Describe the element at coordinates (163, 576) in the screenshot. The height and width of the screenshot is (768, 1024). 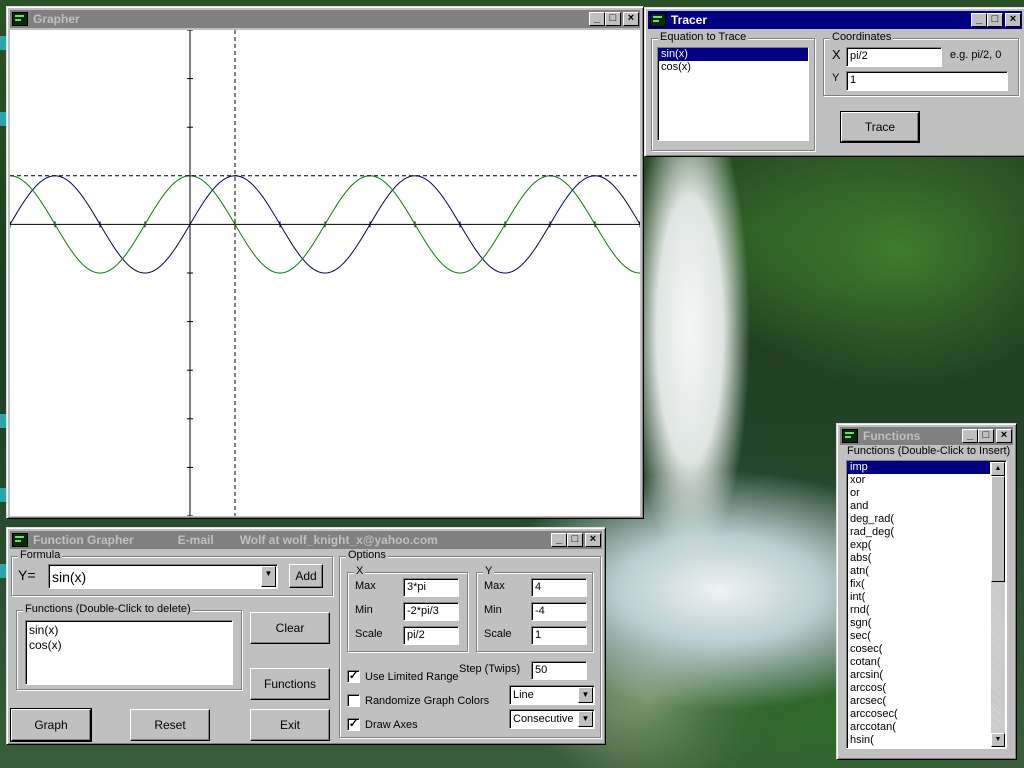
I see `formula-combobox: sin(x) ▼` at that location.